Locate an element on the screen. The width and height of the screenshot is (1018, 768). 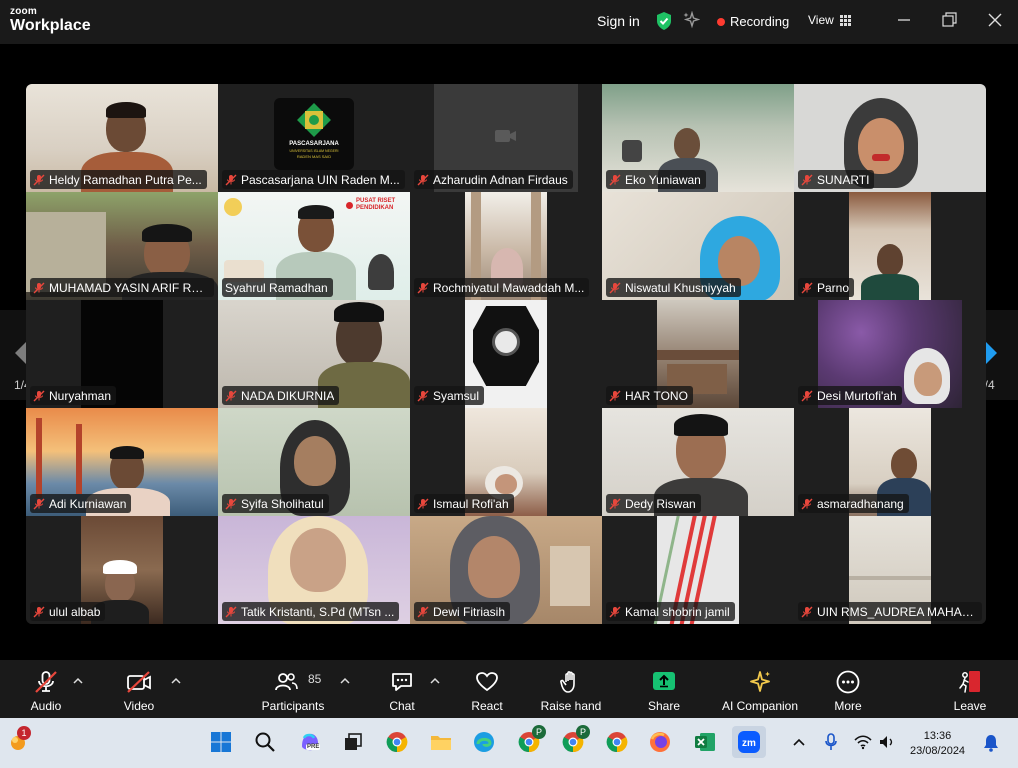
notification-badge: 1 is located at coordinates (24, 733).